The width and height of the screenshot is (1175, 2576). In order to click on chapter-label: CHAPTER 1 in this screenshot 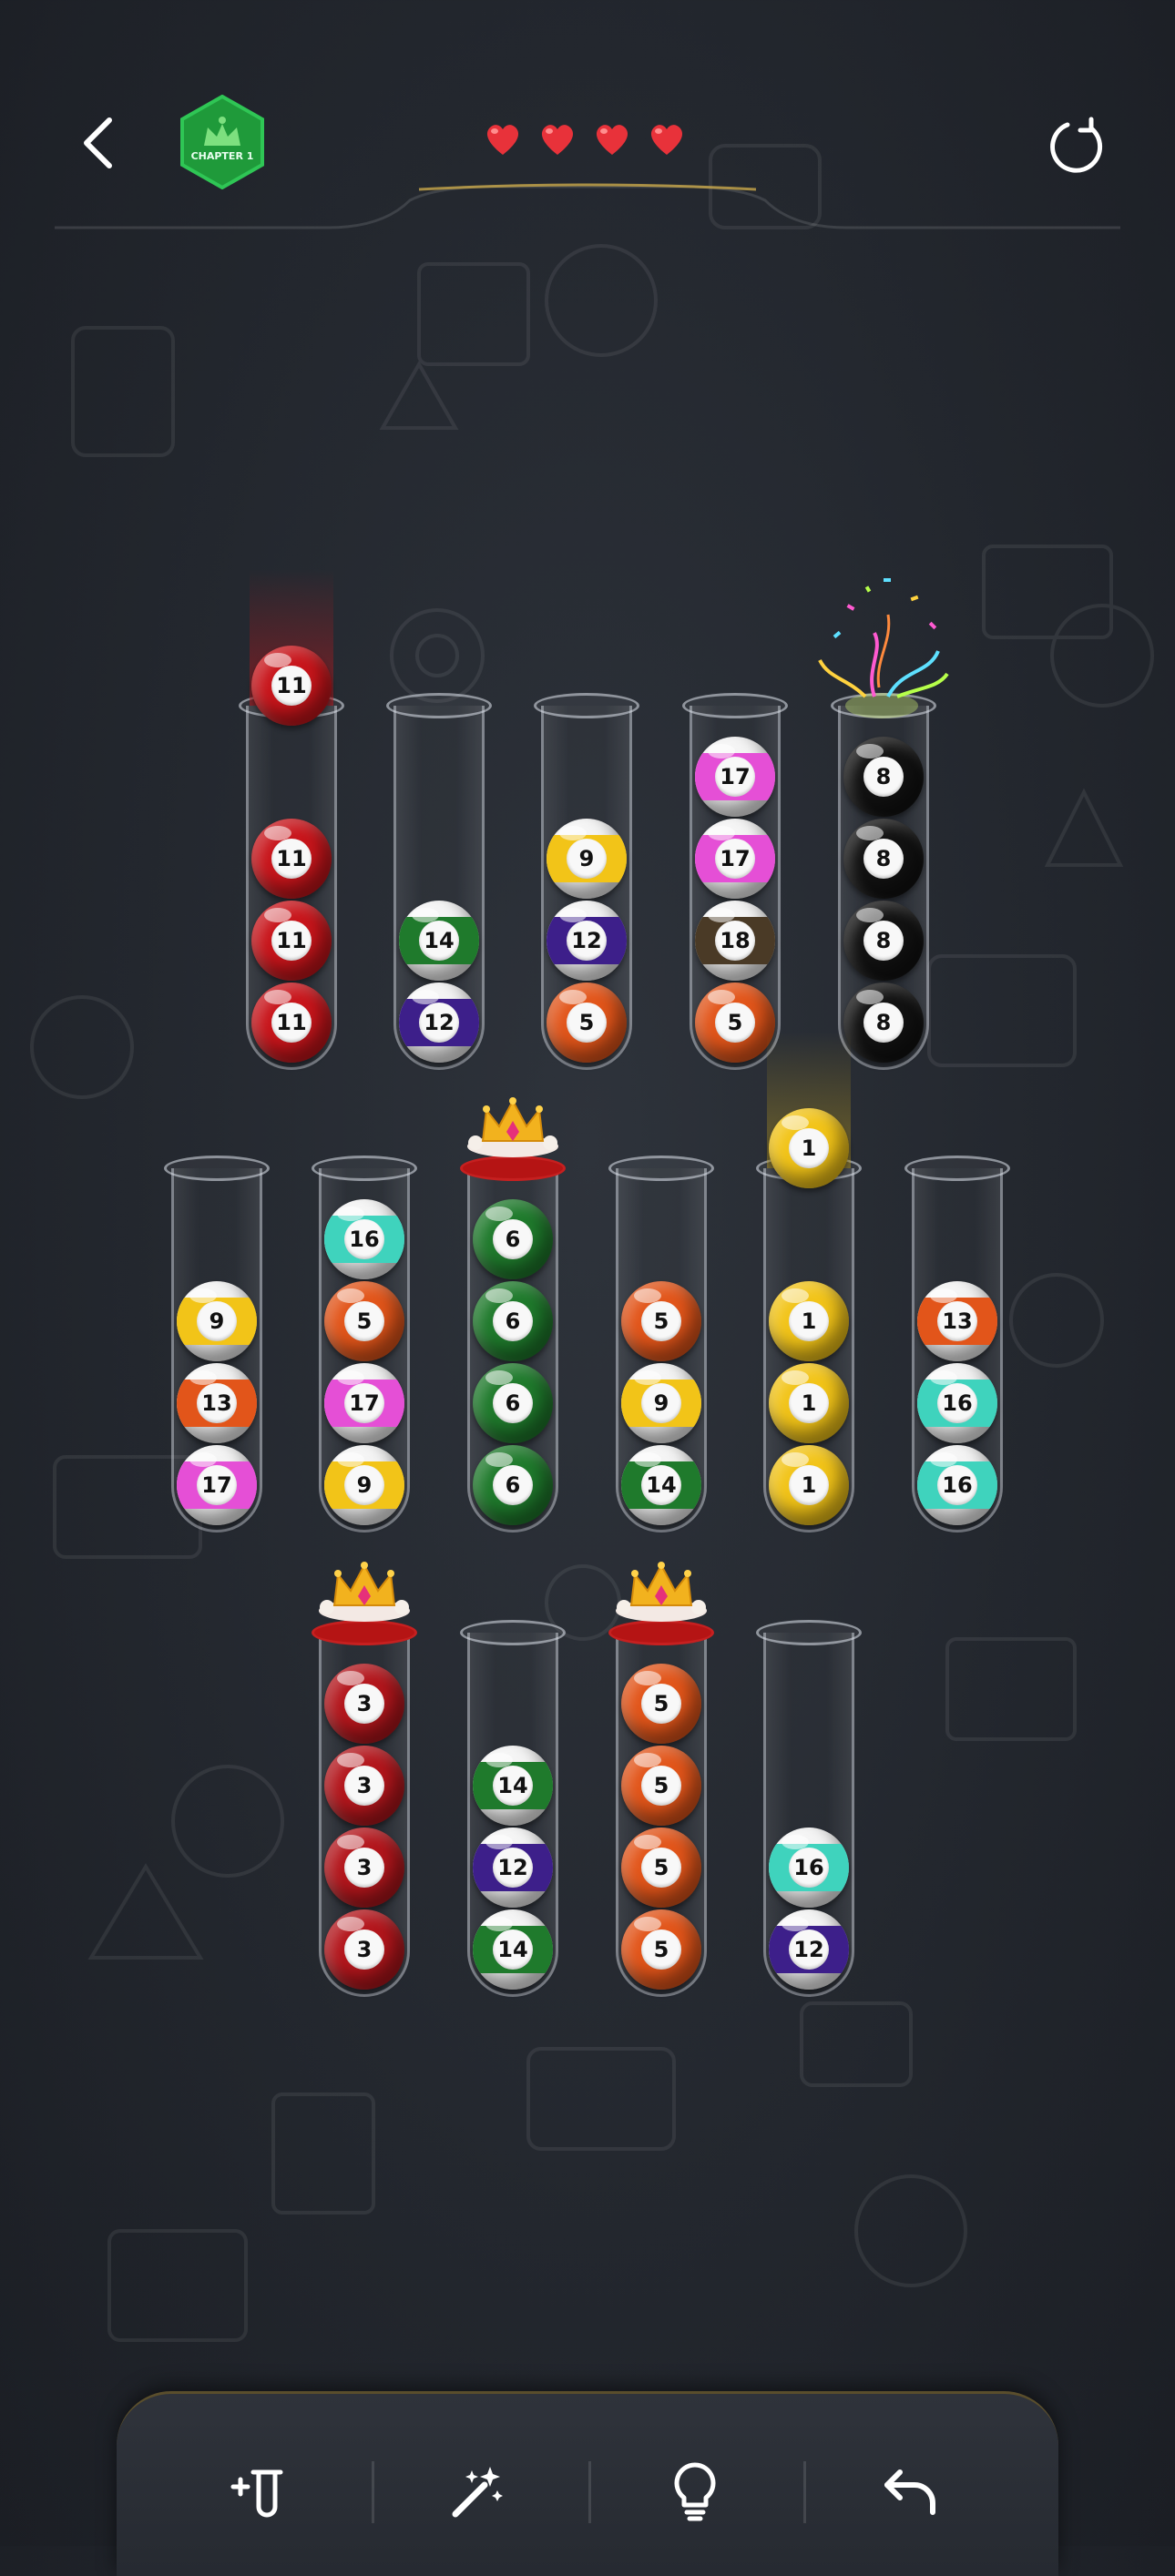, I will do `click(222, 156)`.